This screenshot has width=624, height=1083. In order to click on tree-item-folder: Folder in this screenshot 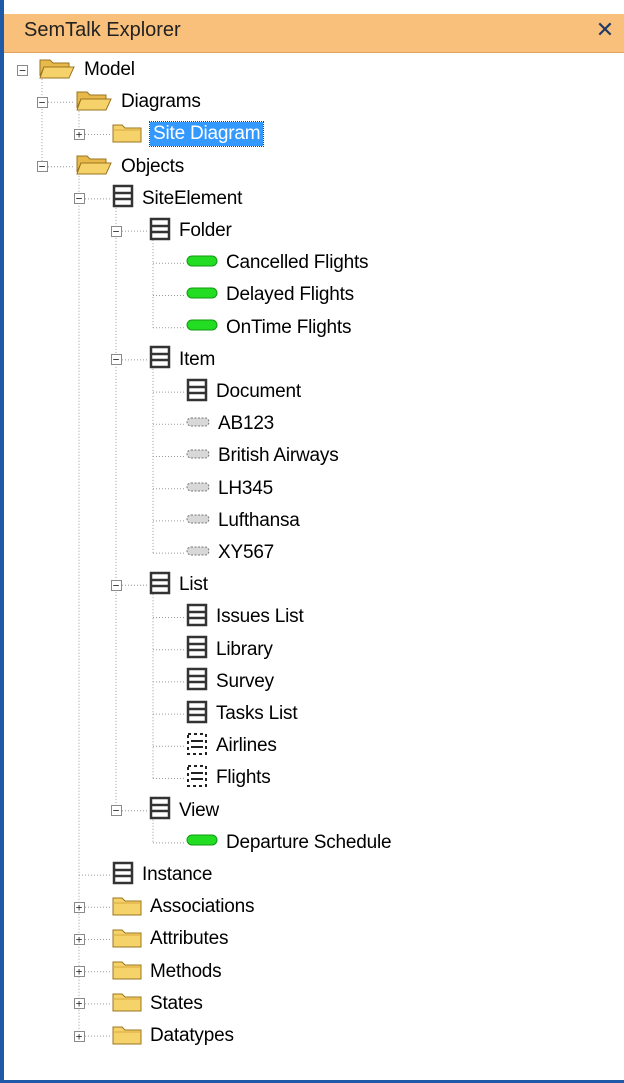, I will do `click(190, 231)`.